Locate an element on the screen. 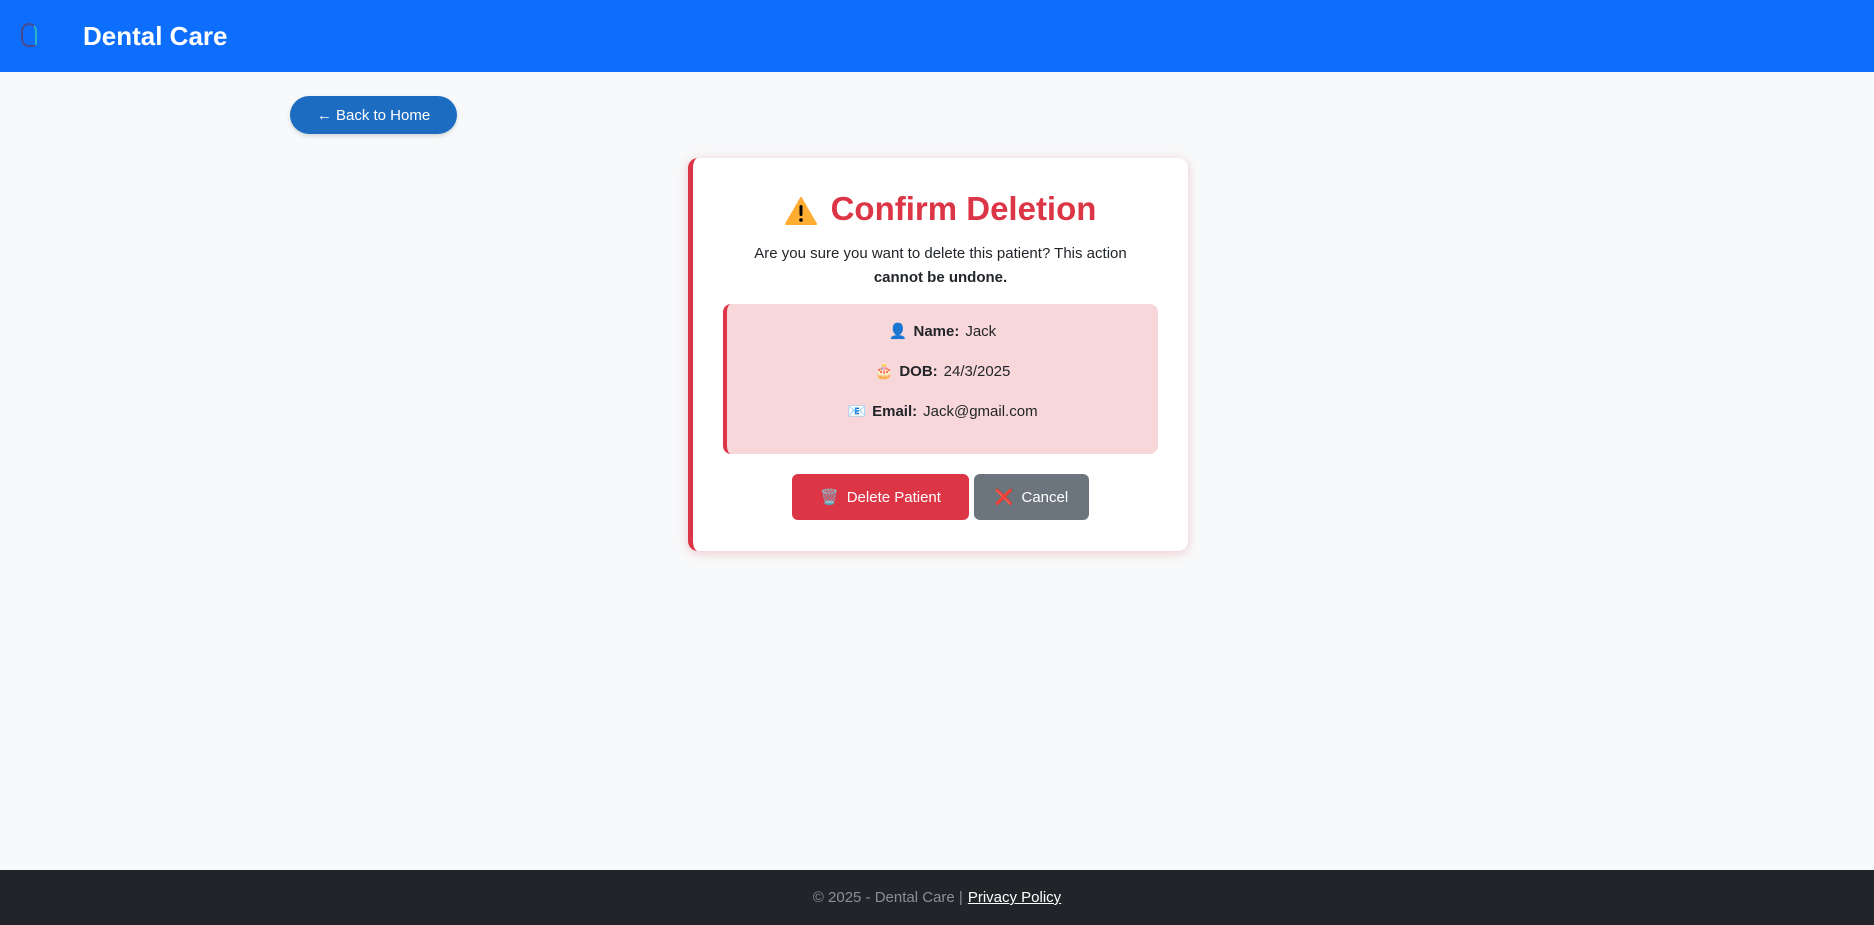  patient-dob-row: 🎂 DOB: 24/3/2025 is located at coordinates (942, 380).